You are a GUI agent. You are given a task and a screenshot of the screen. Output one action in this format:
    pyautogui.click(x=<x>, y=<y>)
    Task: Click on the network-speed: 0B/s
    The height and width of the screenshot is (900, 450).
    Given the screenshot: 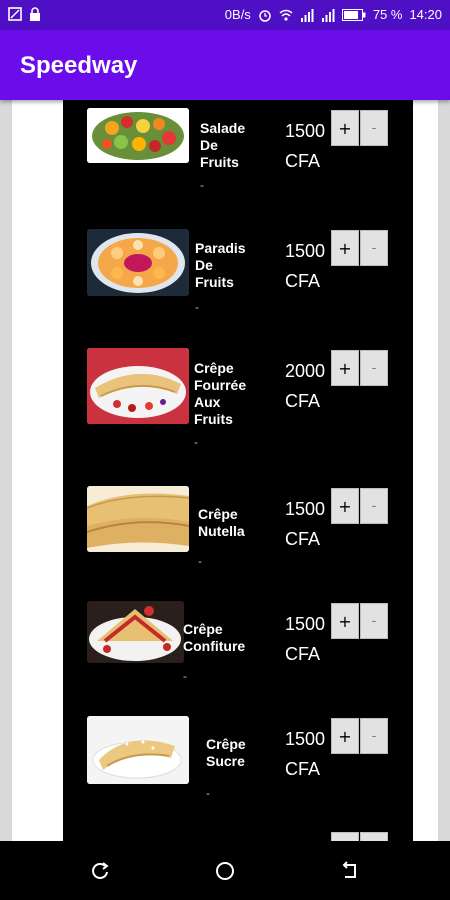 What is the action you would take?
    pyautogui.click(x=237, y=14)
    